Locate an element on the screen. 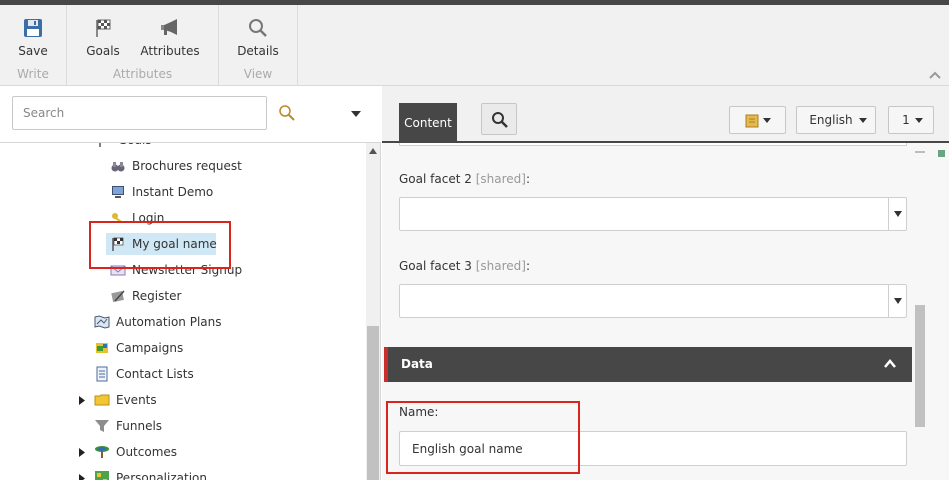  editor-scroll-thumb is located at coordinates (920, 366).